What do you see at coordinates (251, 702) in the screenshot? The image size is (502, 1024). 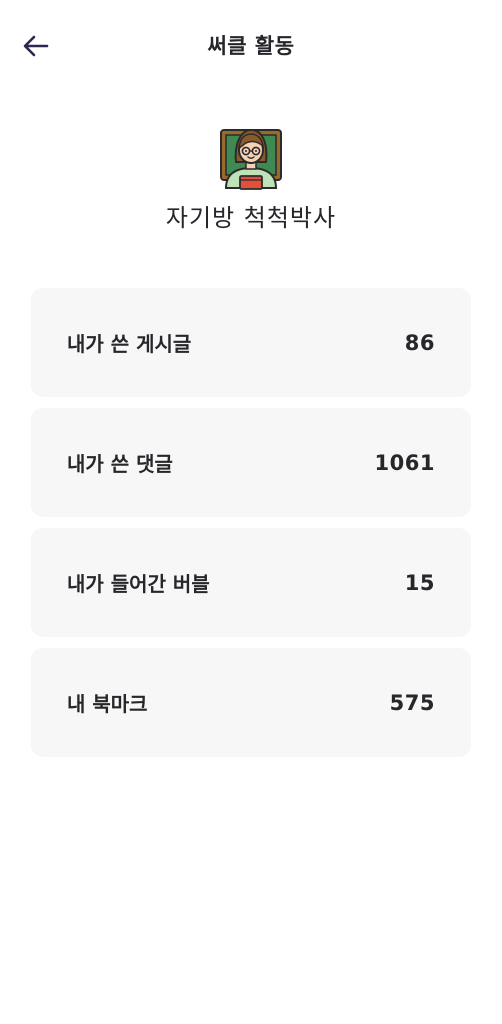 I see `stat-card-my-bookmarks: 내 북마크 575` at bounding box center [251, 702].